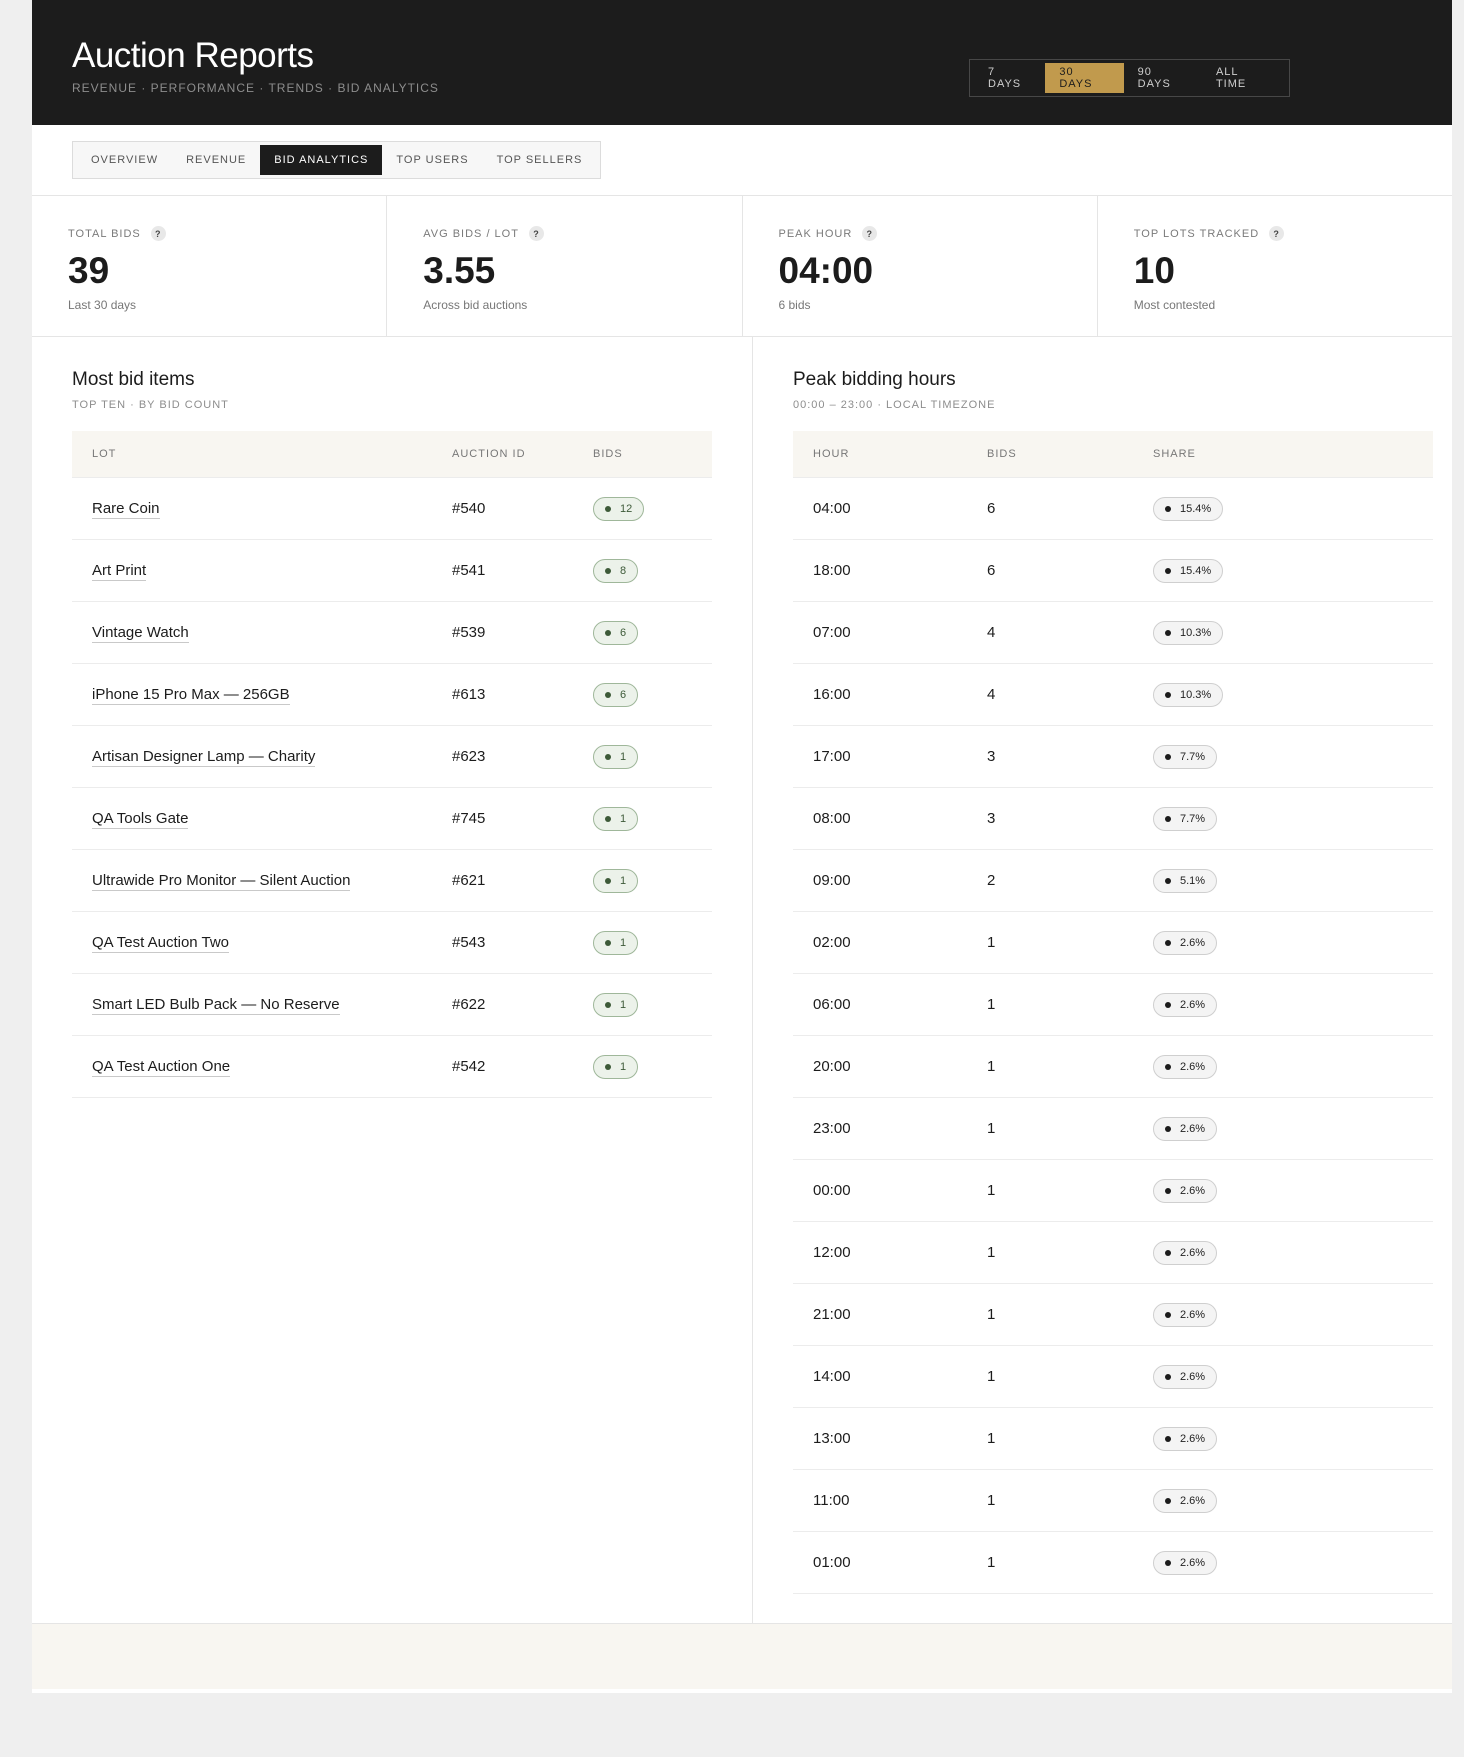  Describe the element at coordinates (119, 571) in the screenshot. I see `lot-link: Art Print` at that location.